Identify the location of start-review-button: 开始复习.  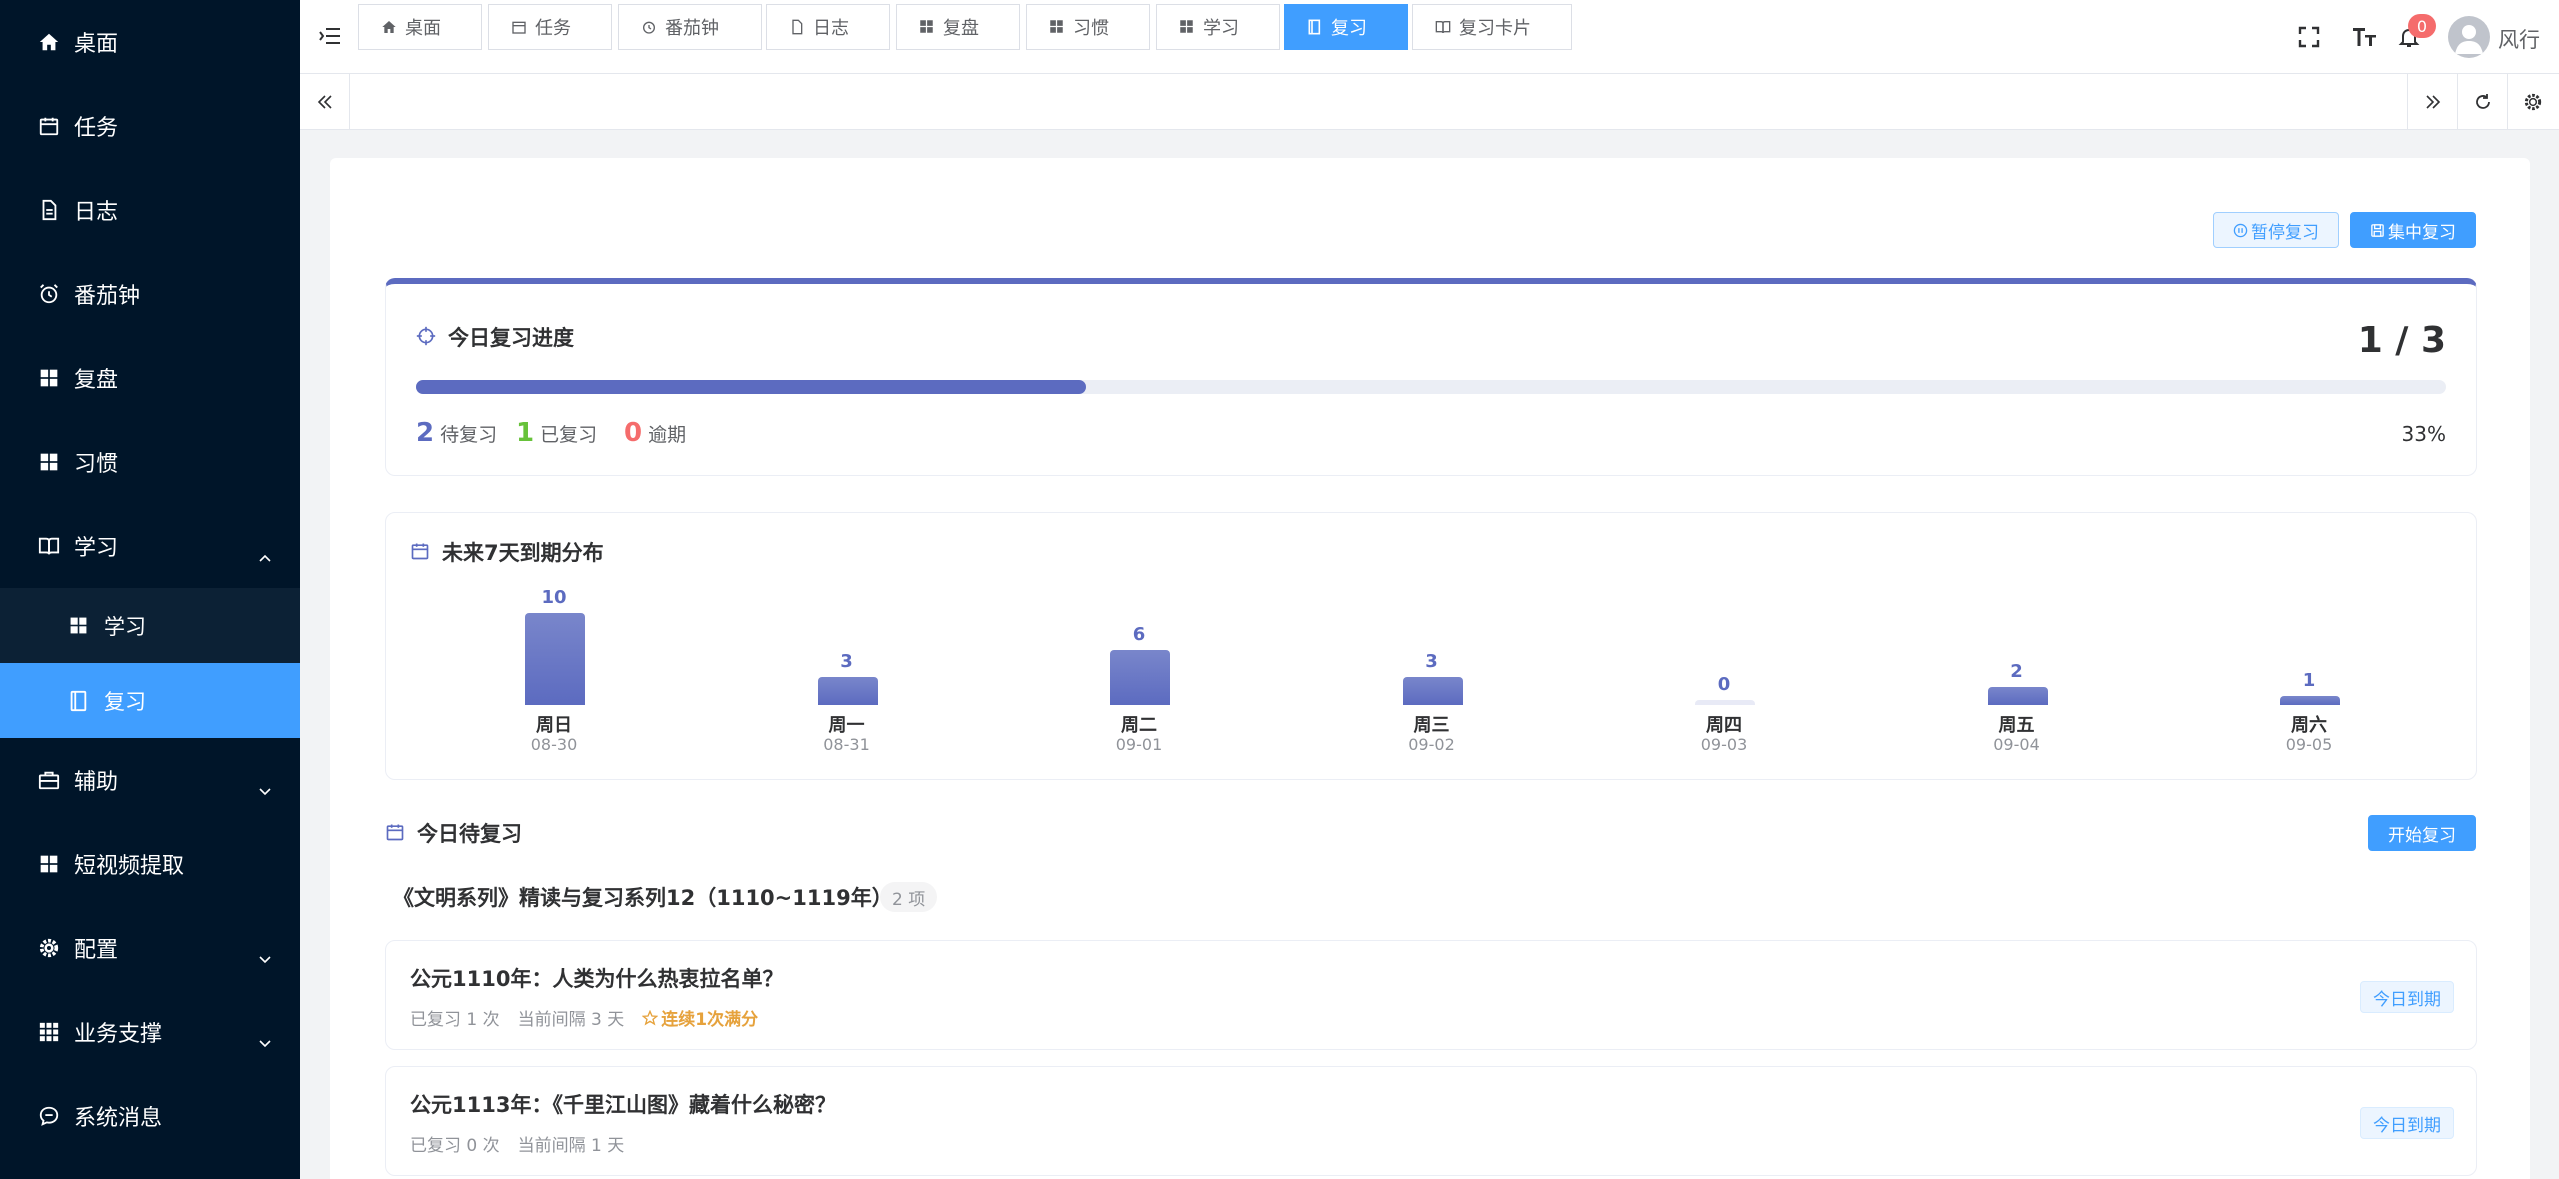
(2422, 833).